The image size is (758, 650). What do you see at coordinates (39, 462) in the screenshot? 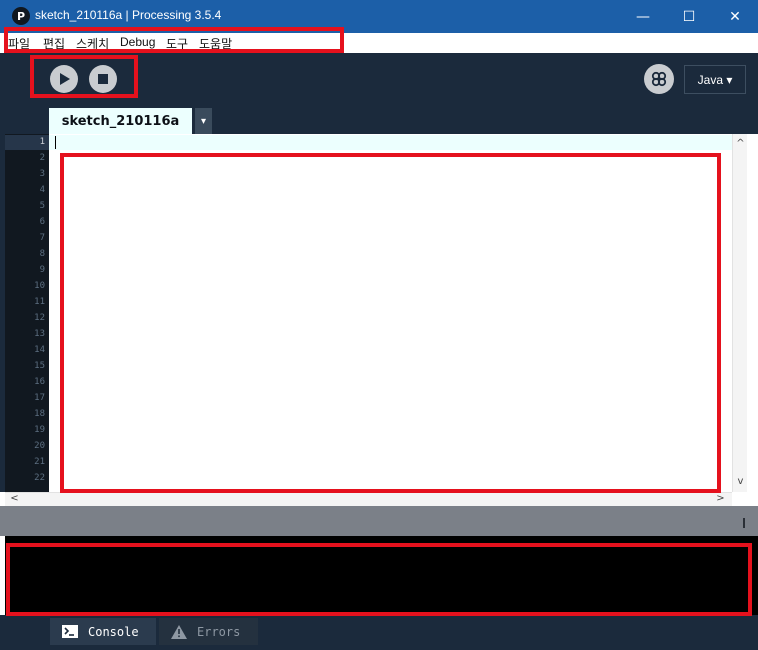
I see `line-number: 21` at bounding box center [39, 462].